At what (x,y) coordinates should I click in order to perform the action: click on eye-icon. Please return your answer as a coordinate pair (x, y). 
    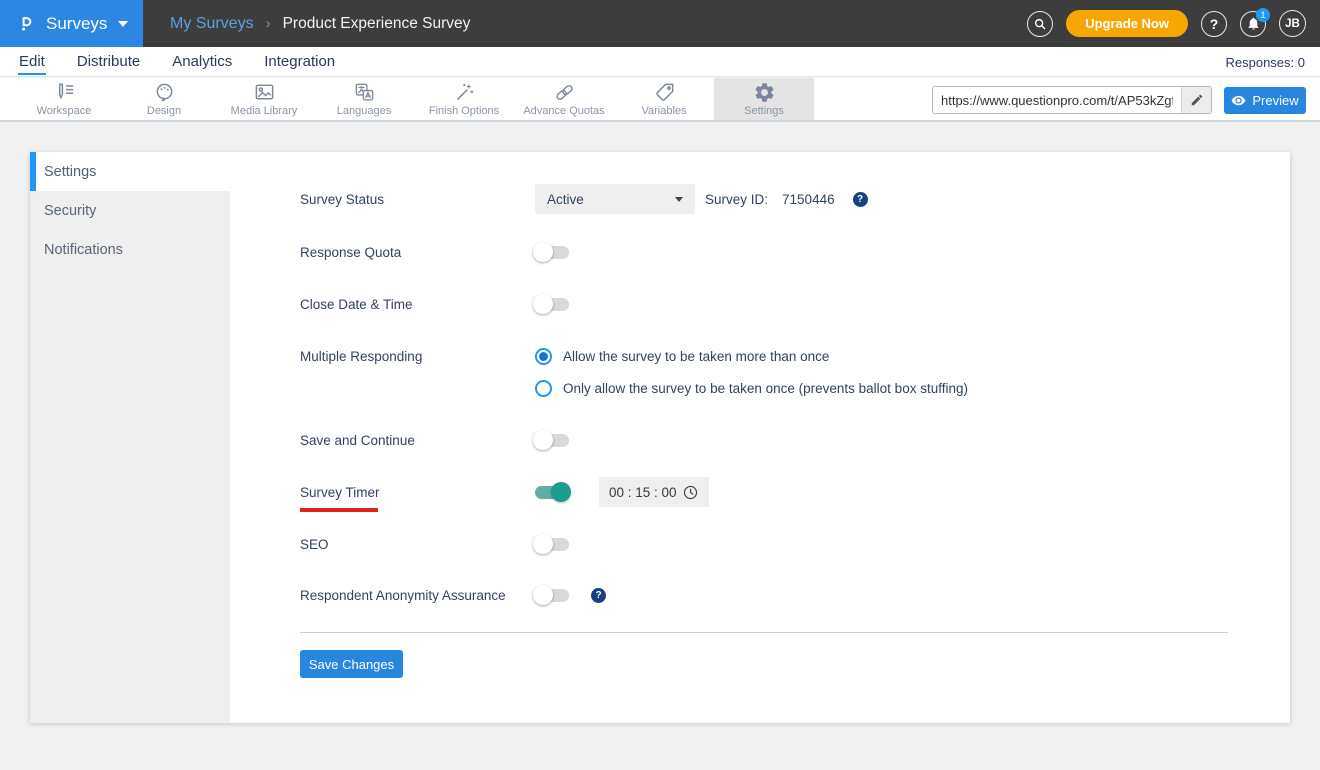
    Looking at the image, I should click on (1238, 100).